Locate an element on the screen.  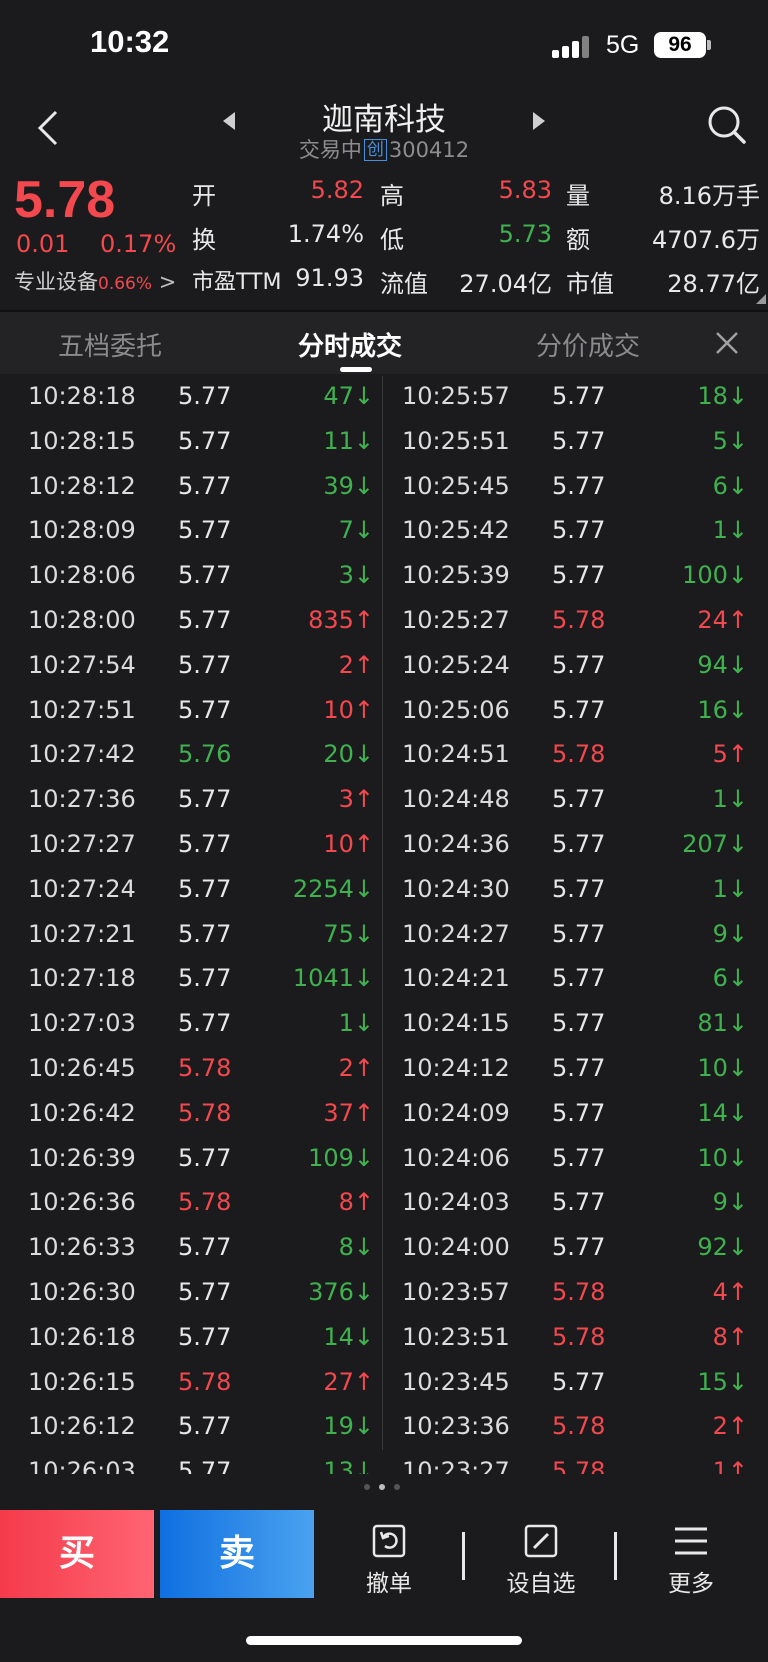
trade-row: 10:26:42 5.78 37↑ is located at coordinates (201, 1111).